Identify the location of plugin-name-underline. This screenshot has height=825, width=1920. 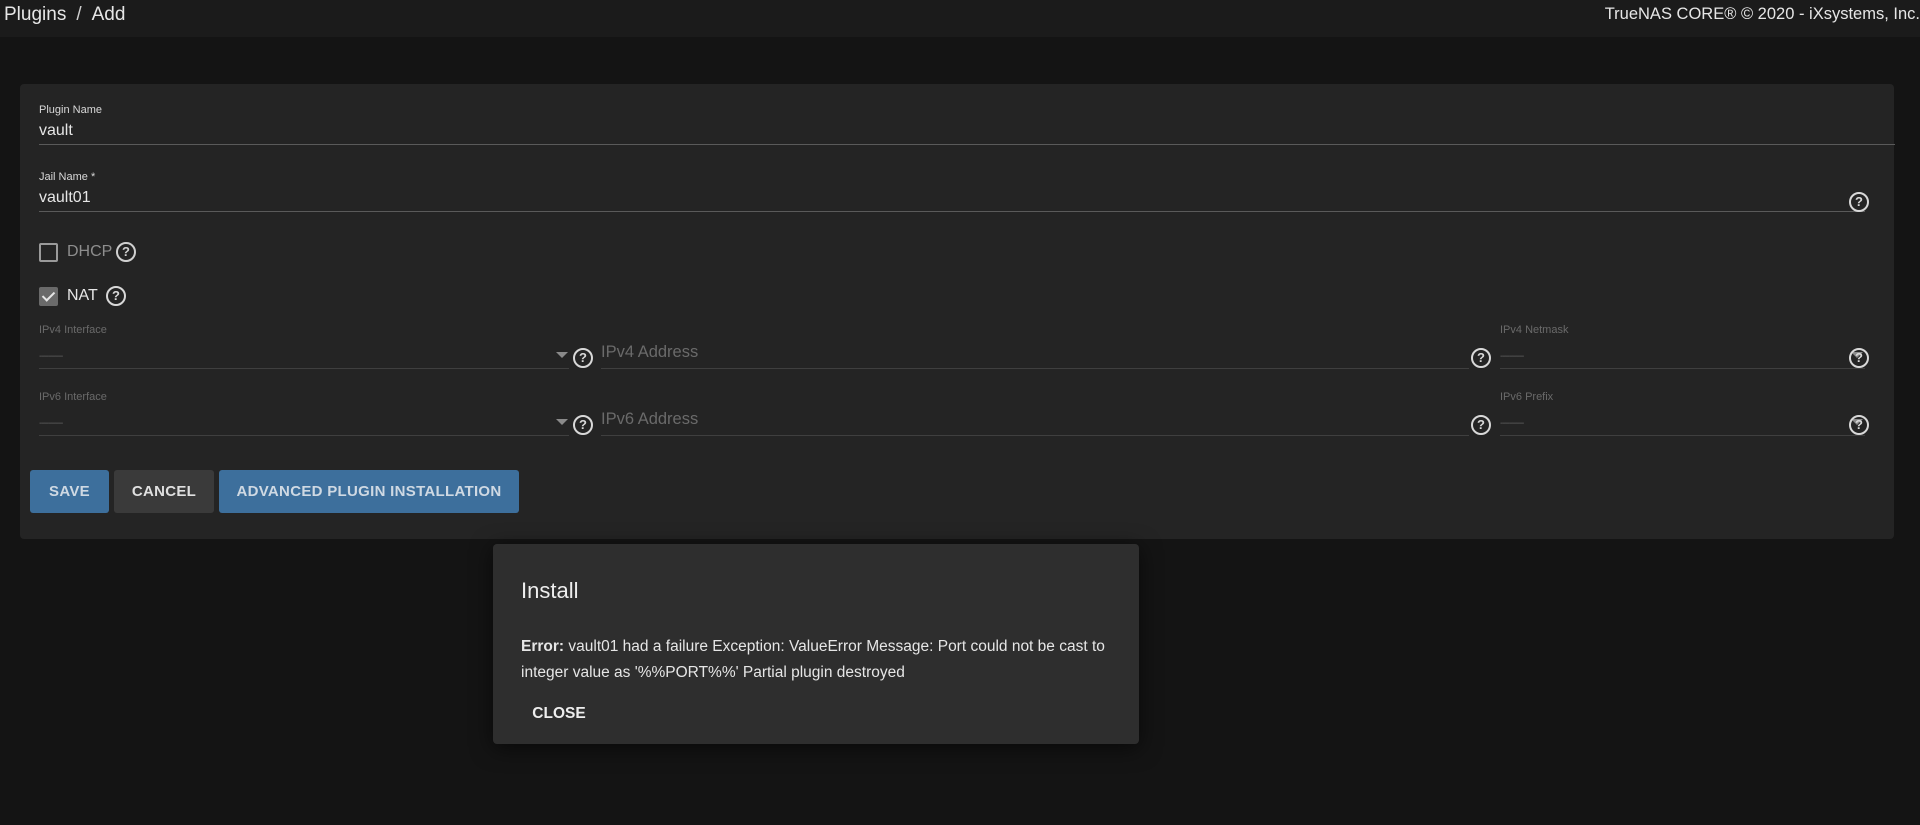
(967, 144).